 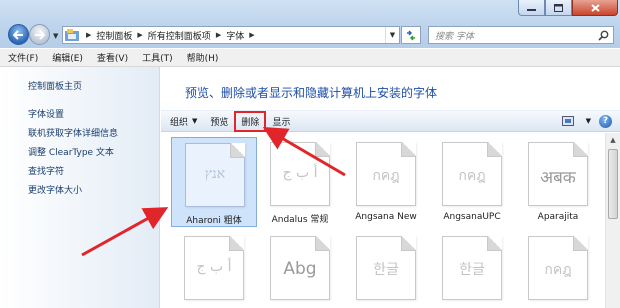 I want to click on toolbar-right: ▼ ?, so click(x=590, y=121).